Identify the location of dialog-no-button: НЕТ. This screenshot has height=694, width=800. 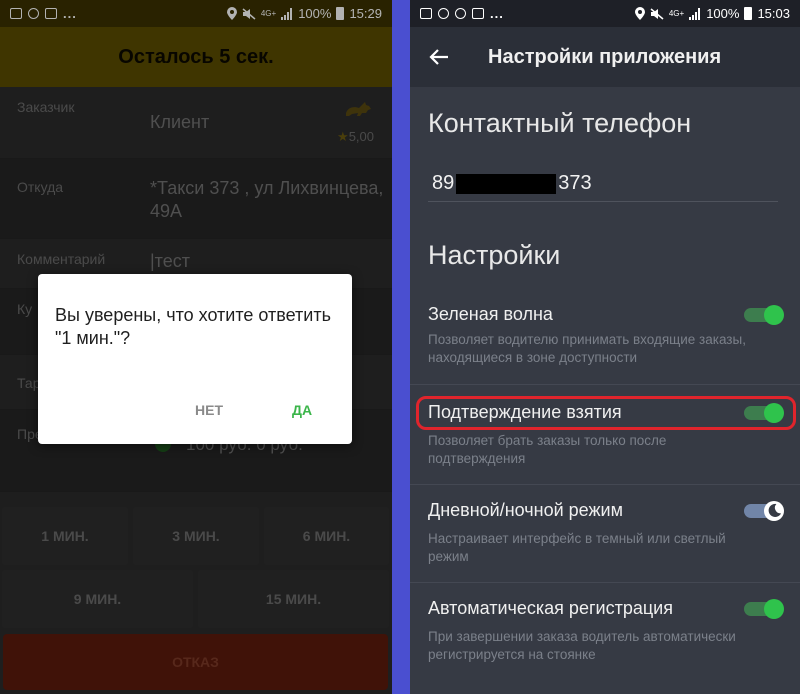
(209, 410).